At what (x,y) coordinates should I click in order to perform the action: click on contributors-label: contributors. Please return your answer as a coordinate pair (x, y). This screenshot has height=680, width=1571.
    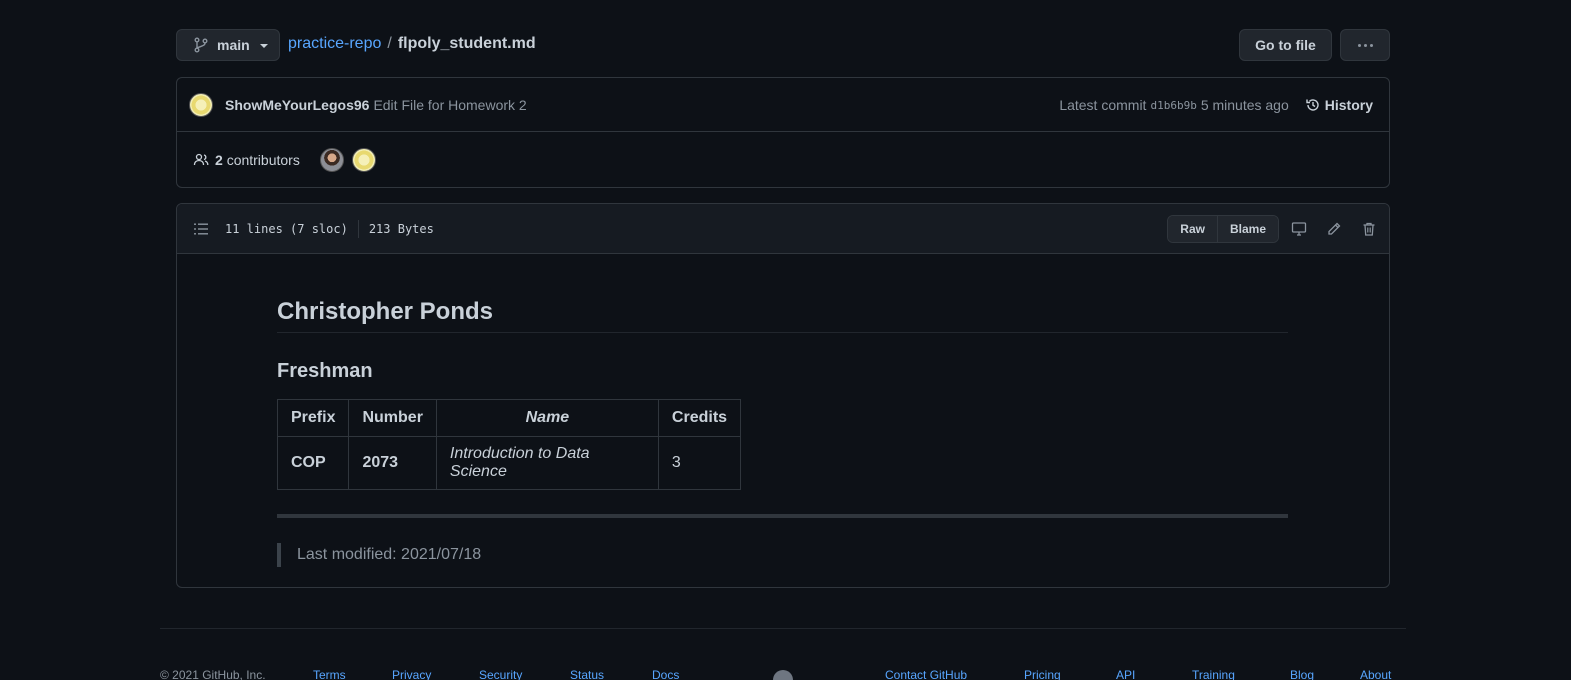
    Looking at the image, I should click on (263, 159).